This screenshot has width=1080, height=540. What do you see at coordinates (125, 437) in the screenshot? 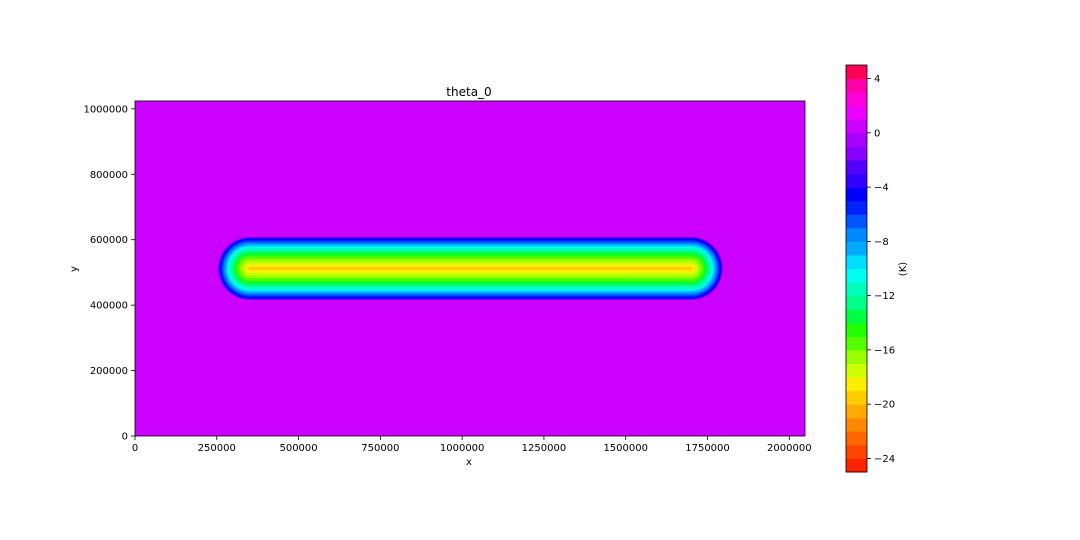
I see `y-tick-label: 0` at bounding box center [125, 437].